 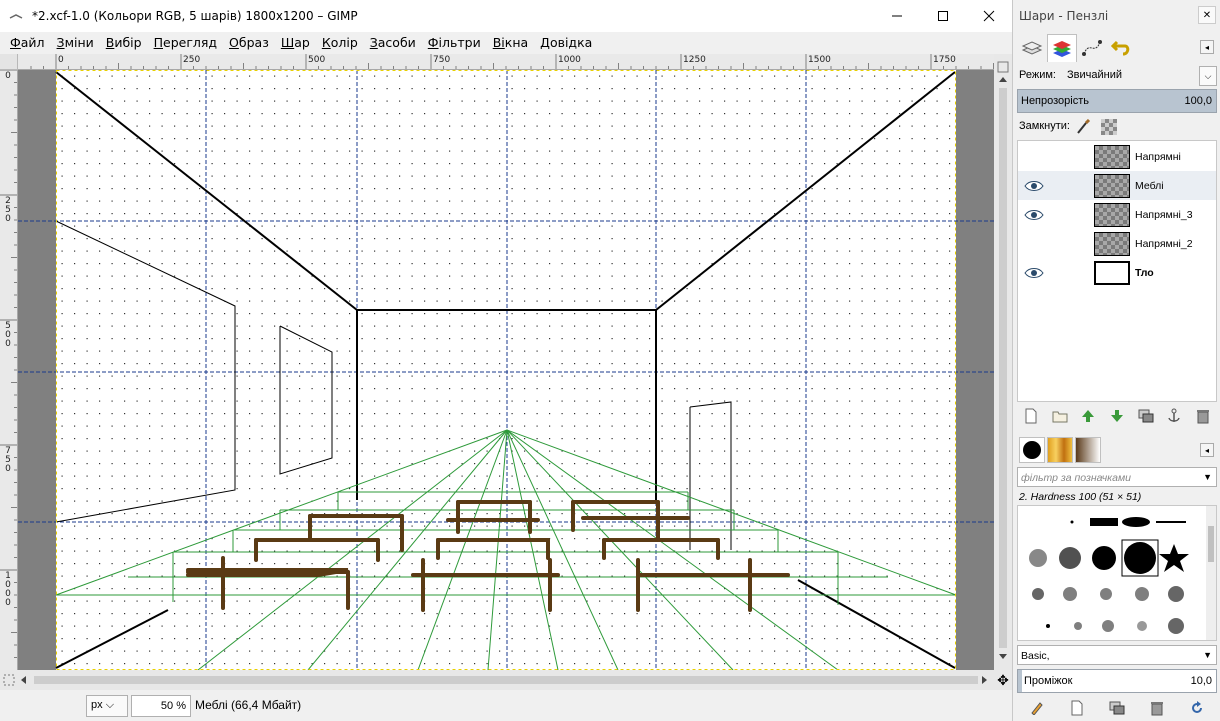 What do you see at coordinates (1198, 101) in the screenshot?
I see `opacity-value: 100,0` at bounding box center [1198, 101].